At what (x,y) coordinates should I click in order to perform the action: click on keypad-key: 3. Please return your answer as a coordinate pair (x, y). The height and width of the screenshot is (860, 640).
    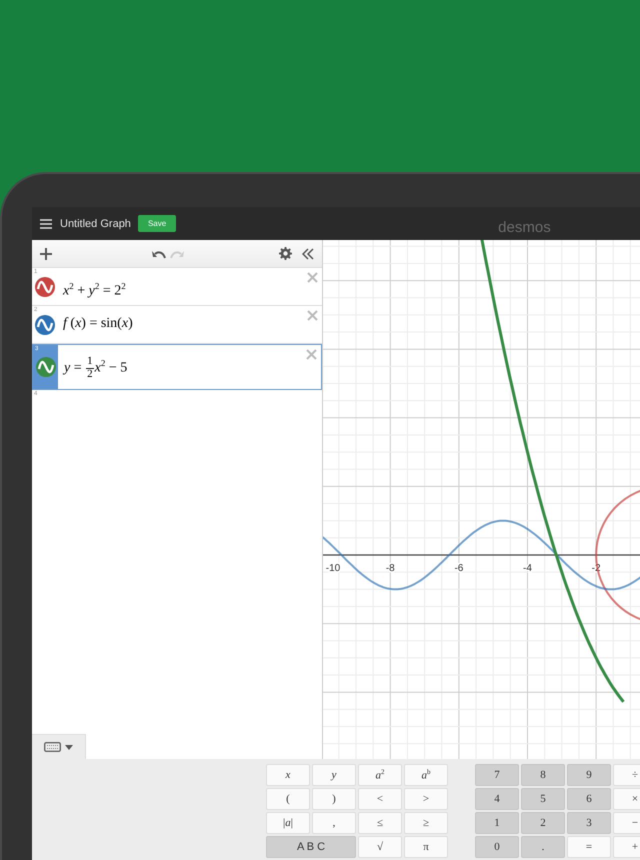
    Looking at the image, I should click on (589, 823).